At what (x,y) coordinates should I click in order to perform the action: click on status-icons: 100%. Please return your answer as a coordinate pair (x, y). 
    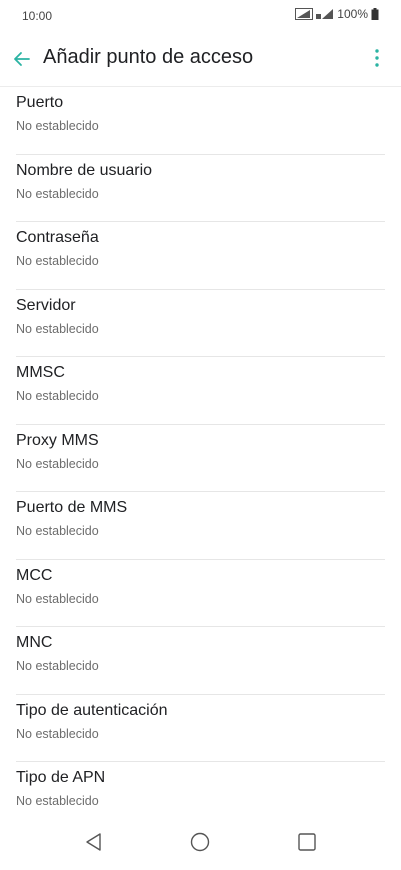
    Looking at the image, I should click on (337, 14).